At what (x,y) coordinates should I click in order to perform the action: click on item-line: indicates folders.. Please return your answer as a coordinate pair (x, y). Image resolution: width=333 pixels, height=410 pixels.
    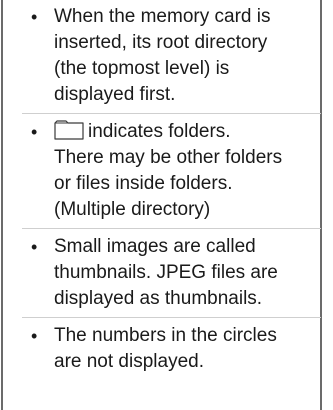
    Looking at the image, I should click on (183, 132).